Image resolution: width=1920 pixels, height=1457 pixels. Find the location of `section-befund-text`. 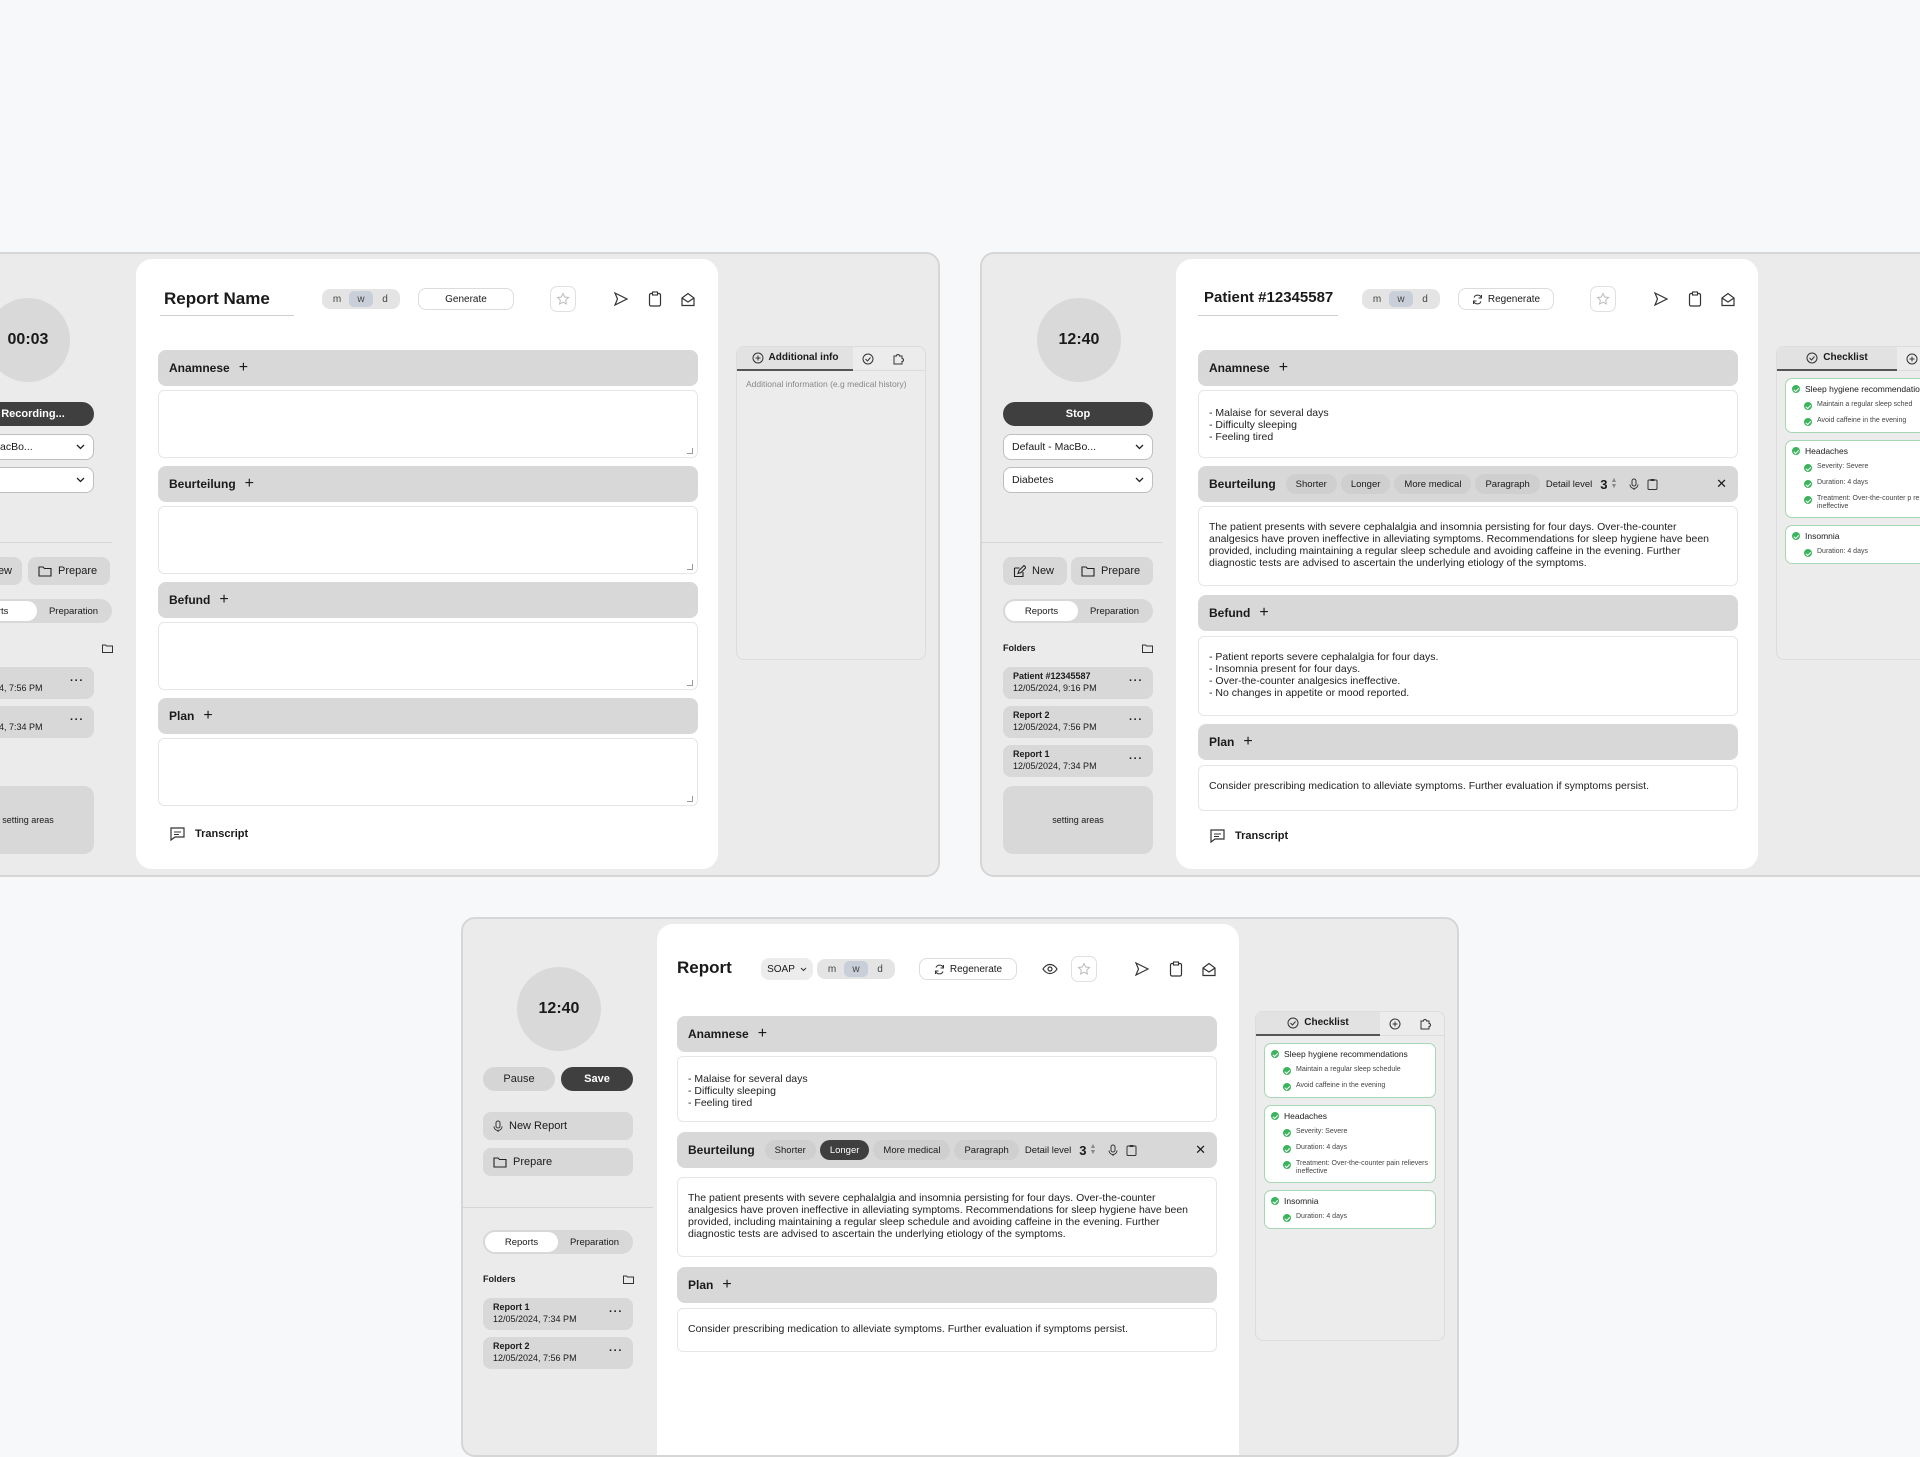

section-befund-text is located at coordinates (428, 656).